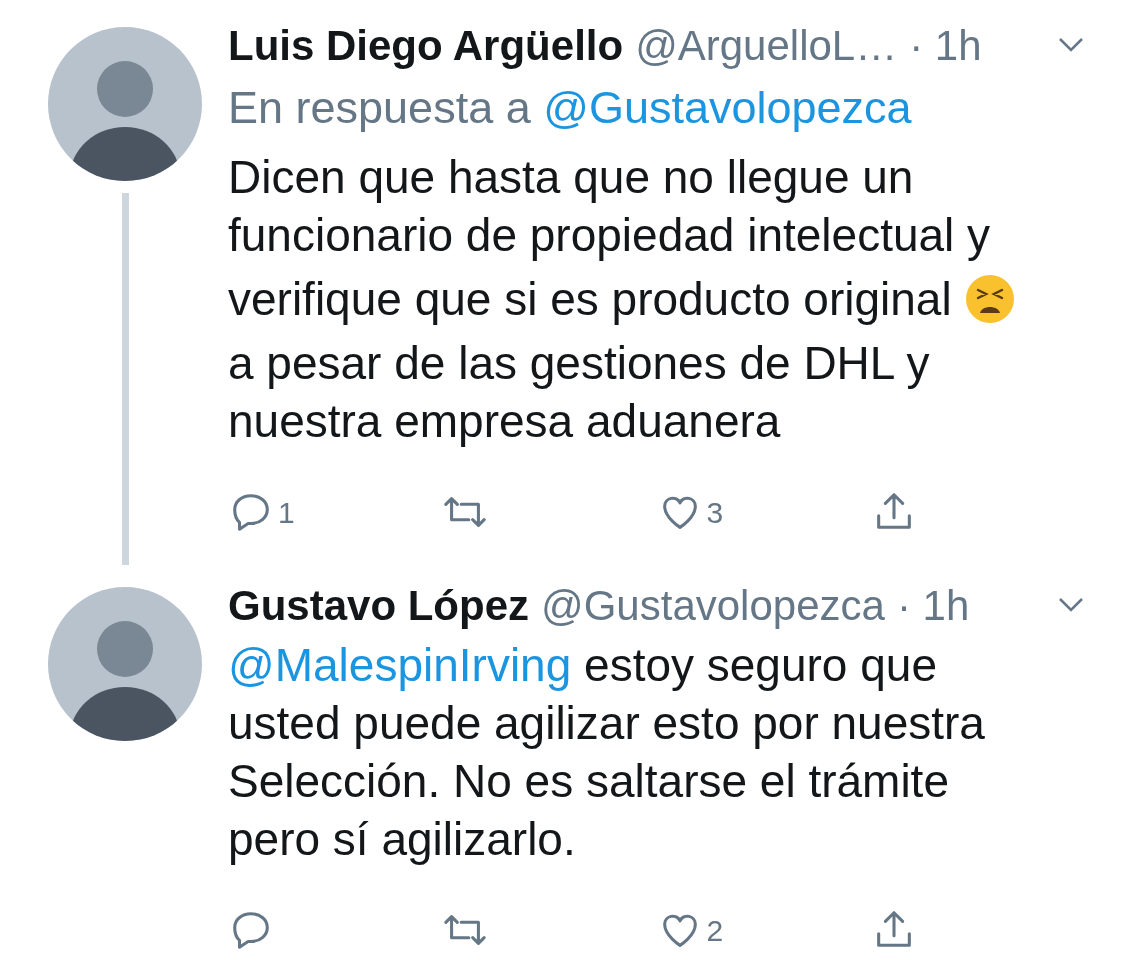  Describe the element at coordinates (727, 107) in the screenshot. I see `mention-link: @Gustavolopezca` at that location.